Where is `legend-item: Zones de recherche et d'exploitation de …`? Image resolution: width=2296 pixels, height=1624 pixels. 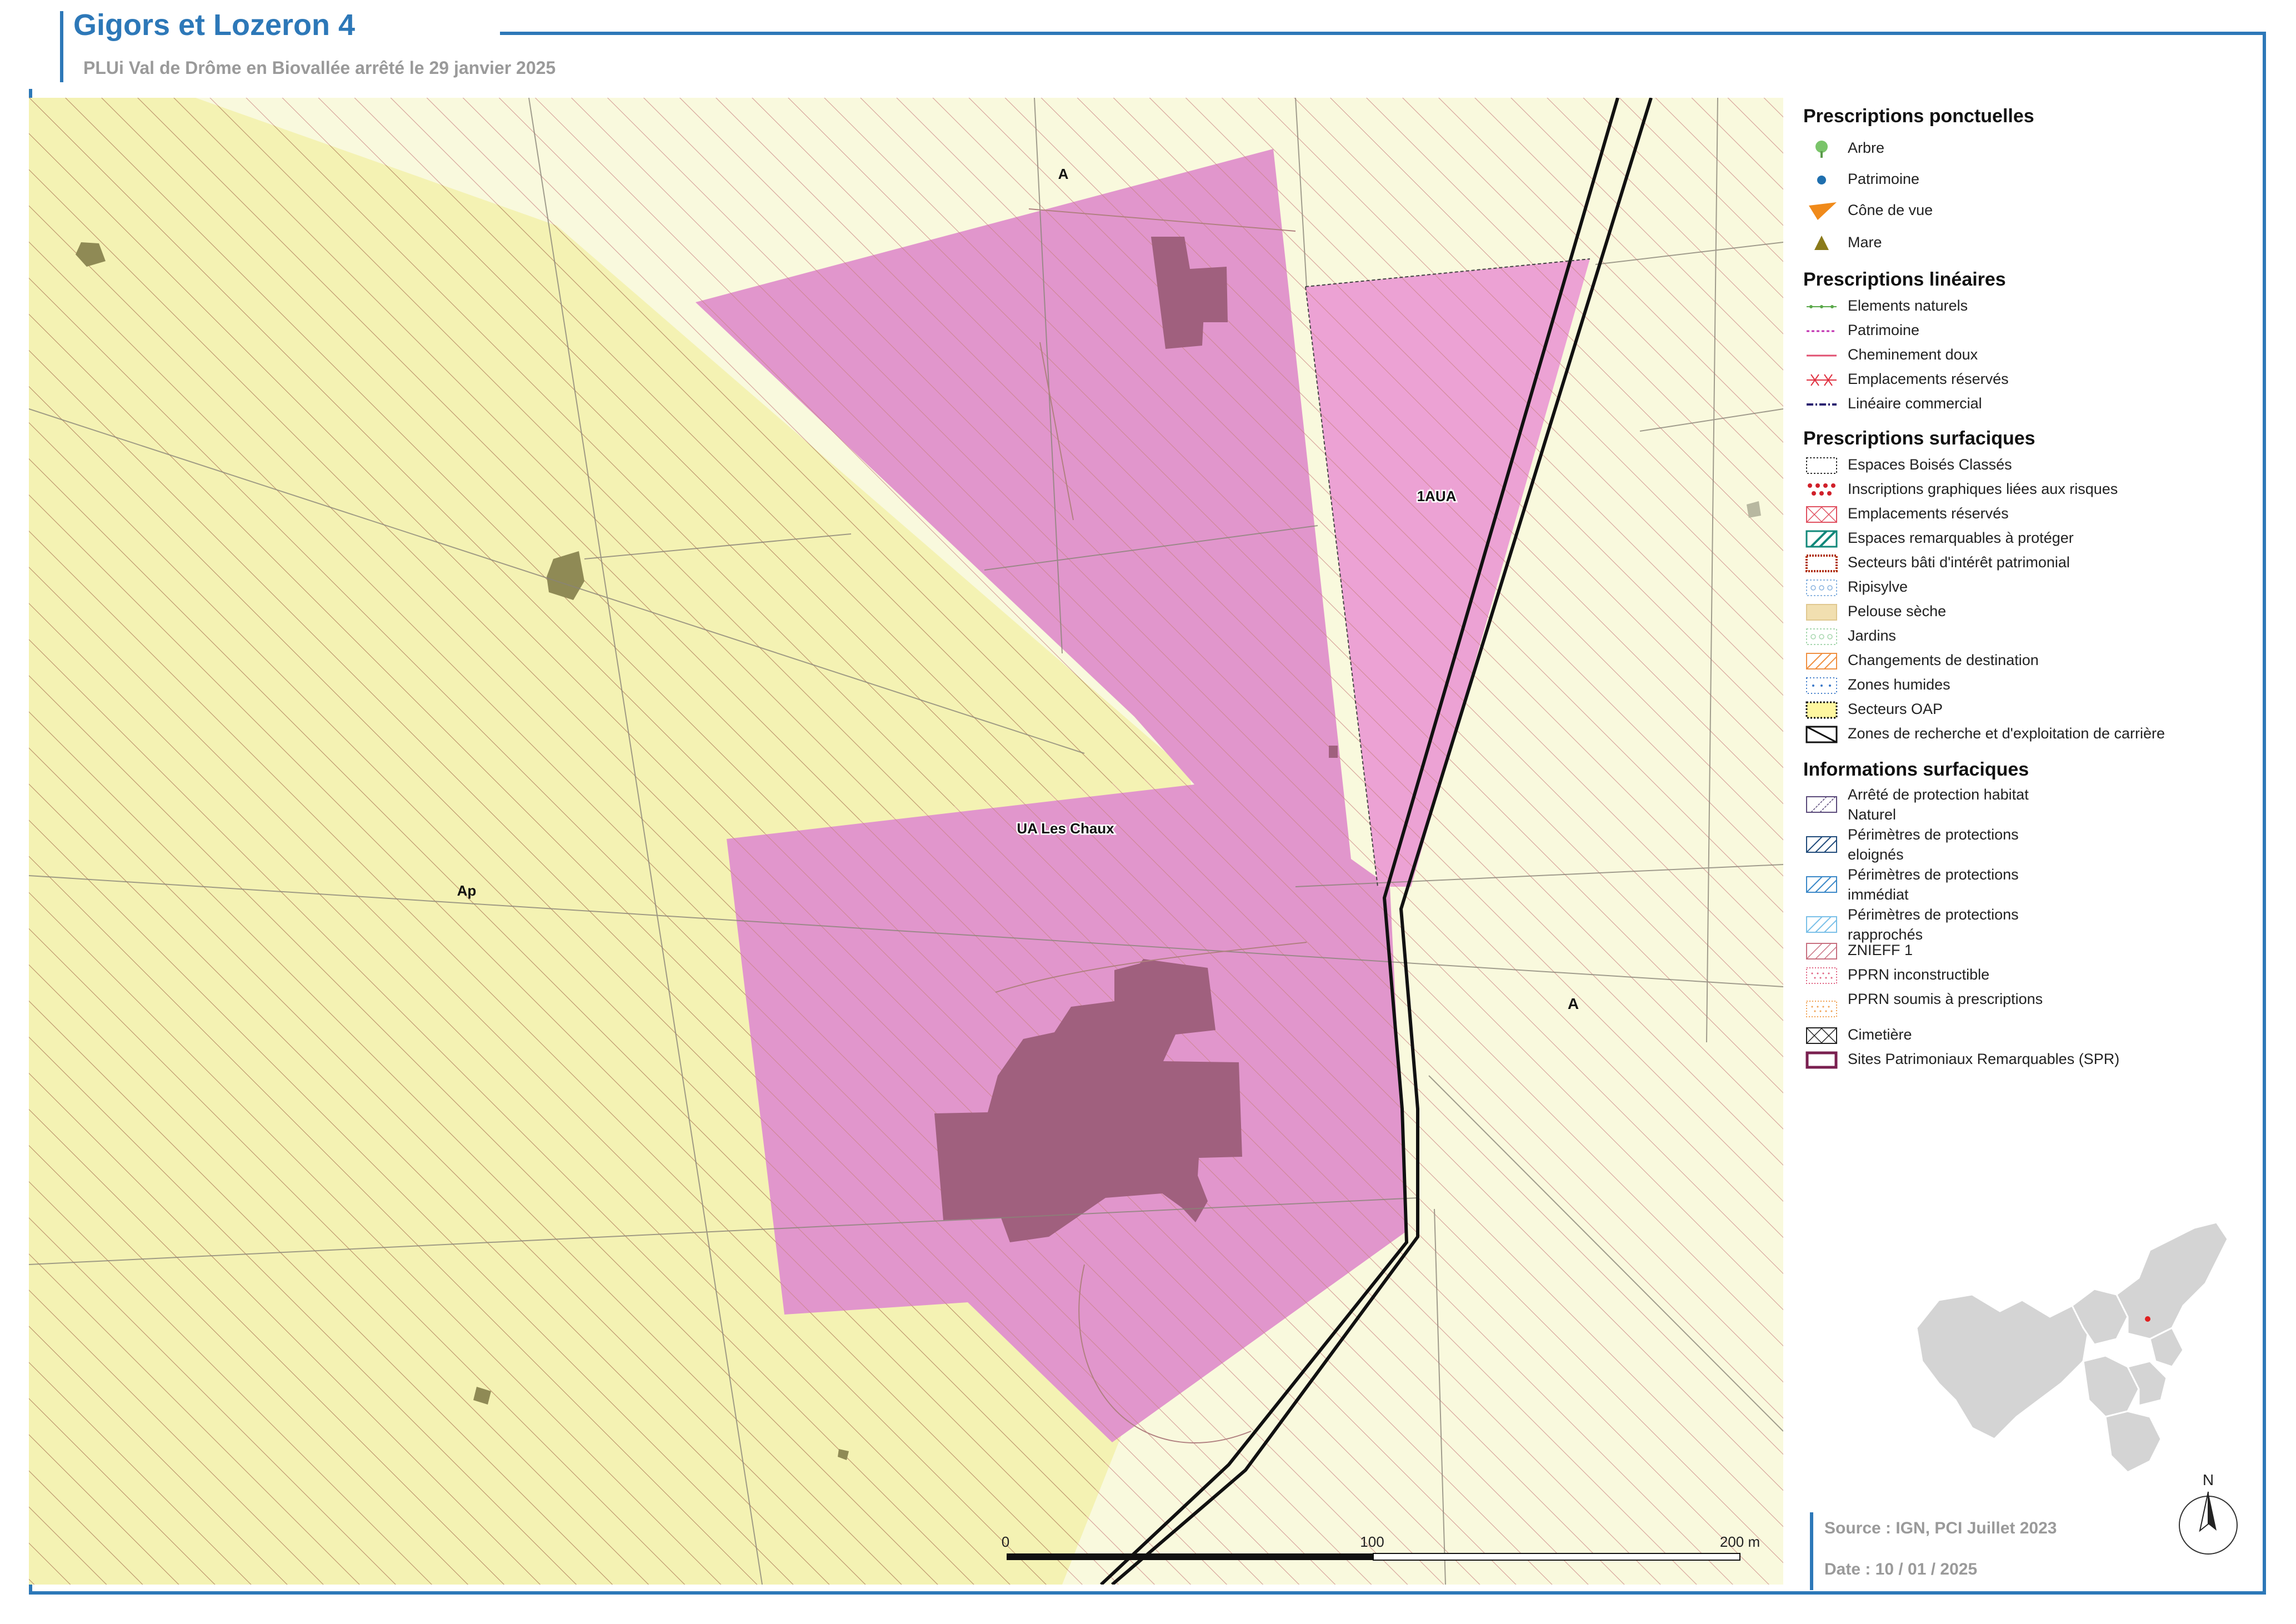 legend-item: Zones de recherche et d'exploitation de … is located at coordinates (2025, 734).